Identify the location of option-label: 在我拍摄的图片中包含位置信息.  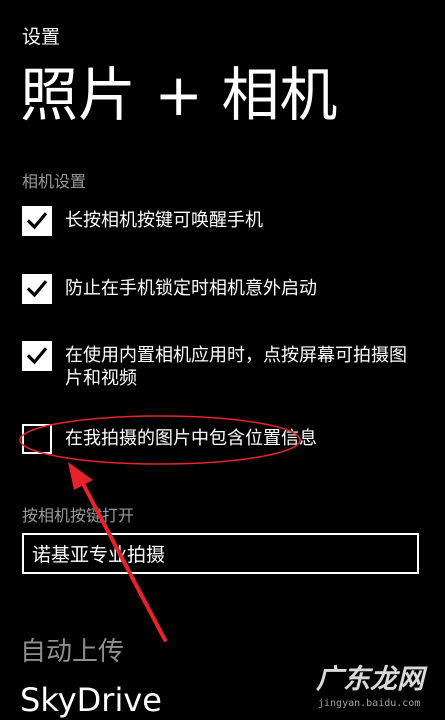
(191, 438).